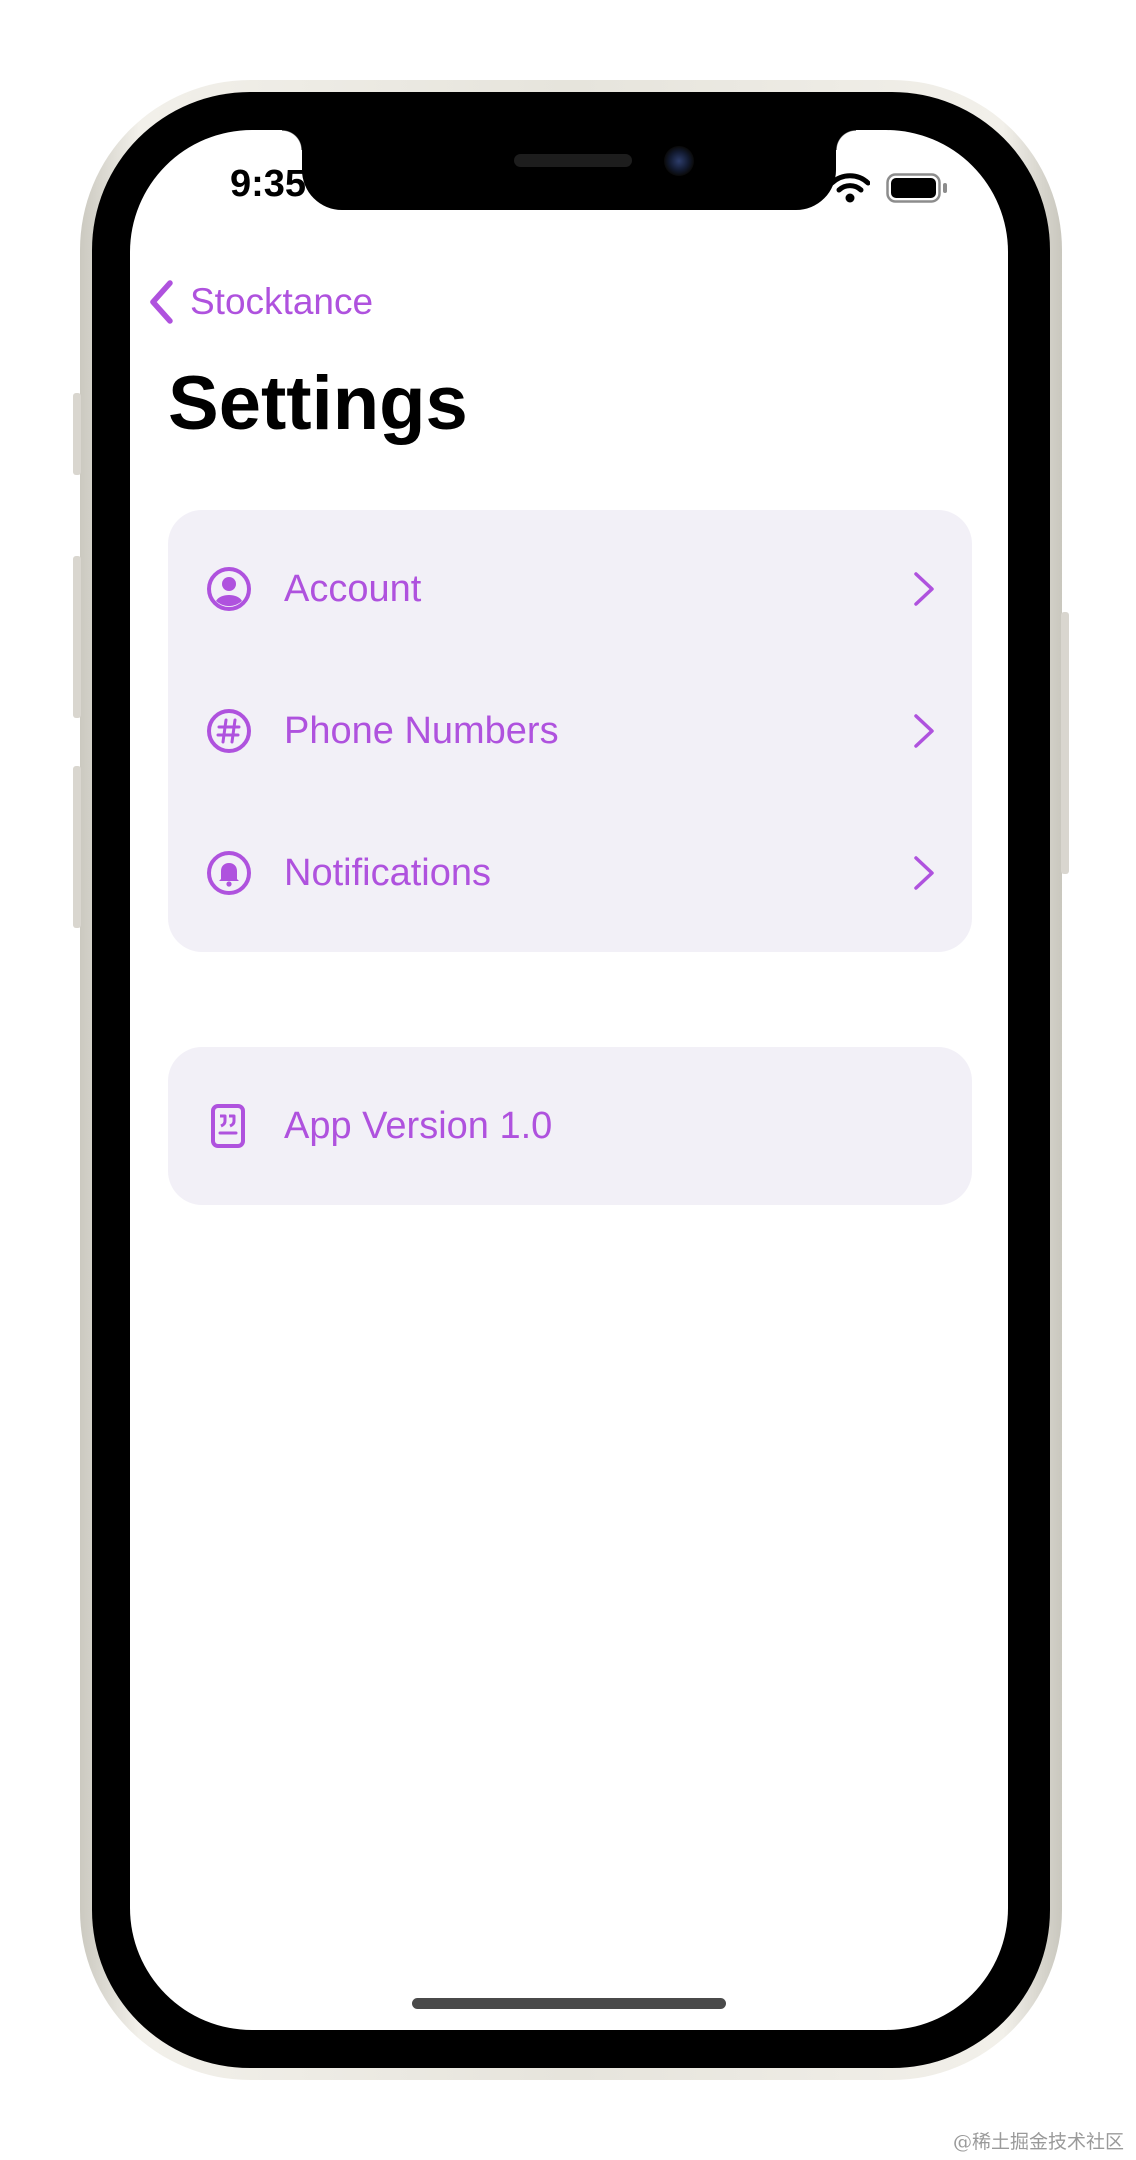 Image resolution: width=1136 pixels, height=2160 pixels. I want to click on power-button, so click(1065, 743).